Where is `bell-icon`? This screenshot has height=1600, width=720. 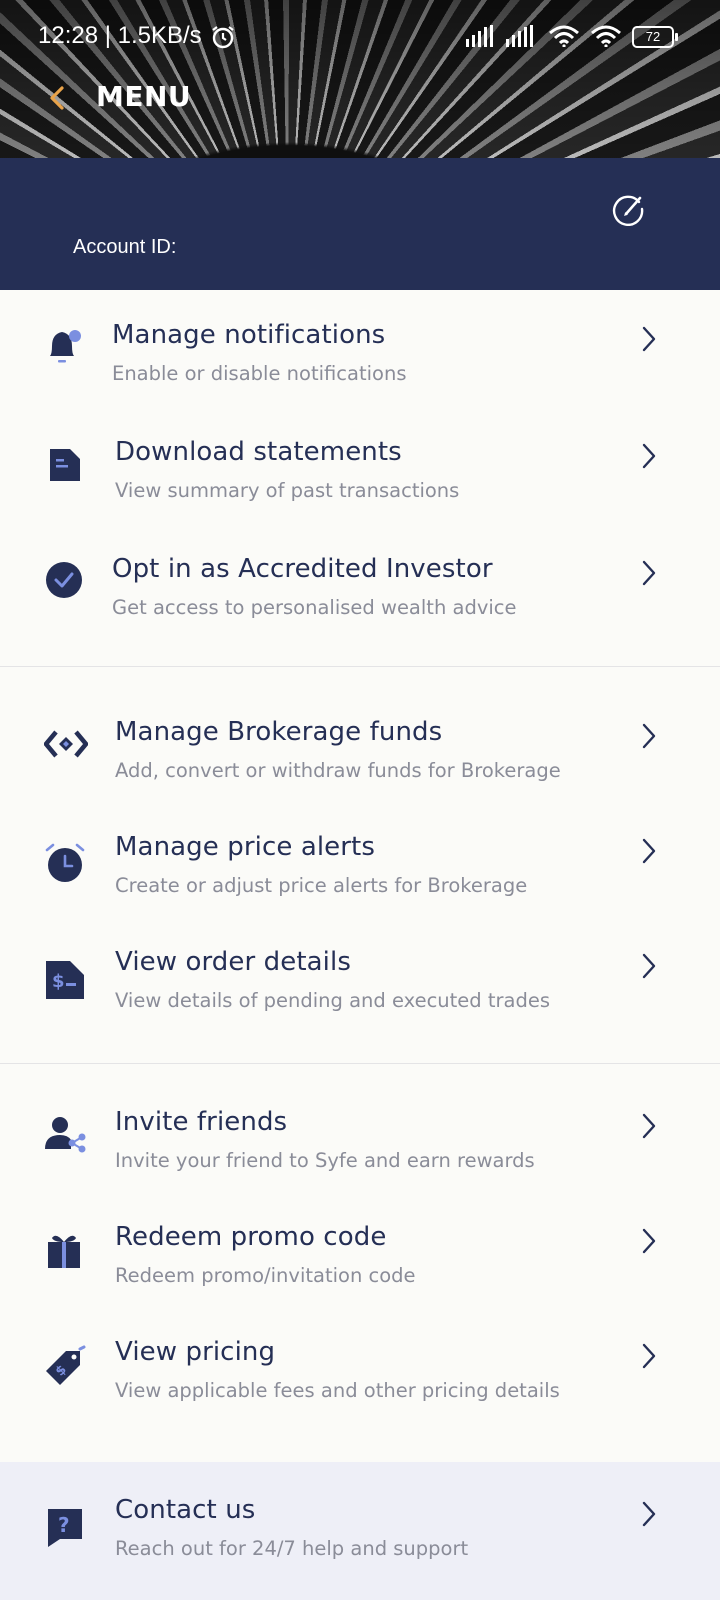
bell-icon is located at coordinates (65, 346).